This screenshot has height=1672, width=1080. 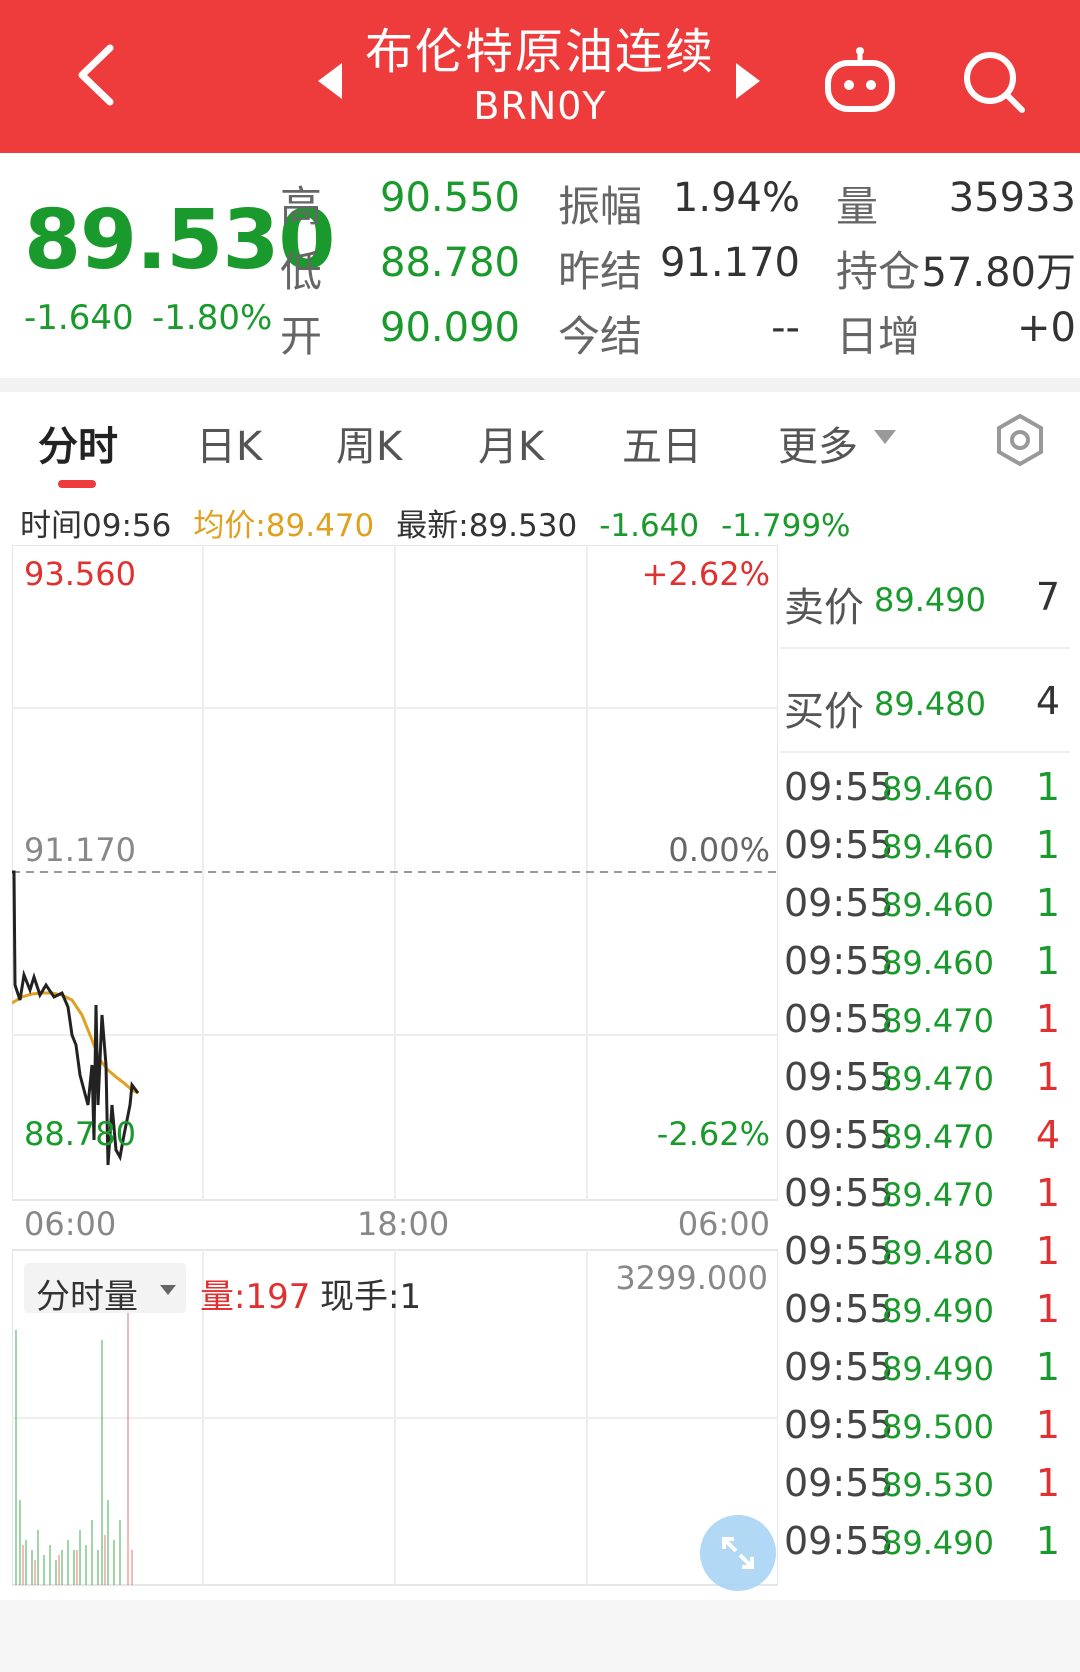 I want to click on x-tick-end: 06:00, so click(x=723, y=1224).